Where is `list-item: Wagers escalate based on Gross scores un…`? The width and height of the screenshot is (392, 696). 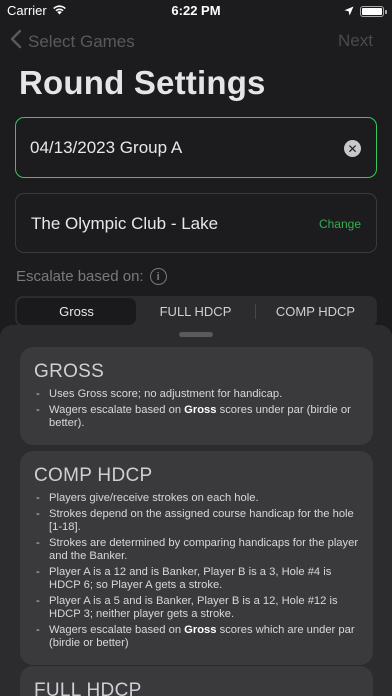 list-item: Wagers escalate based on Gross scores un… is located at coordinates (196, 417).